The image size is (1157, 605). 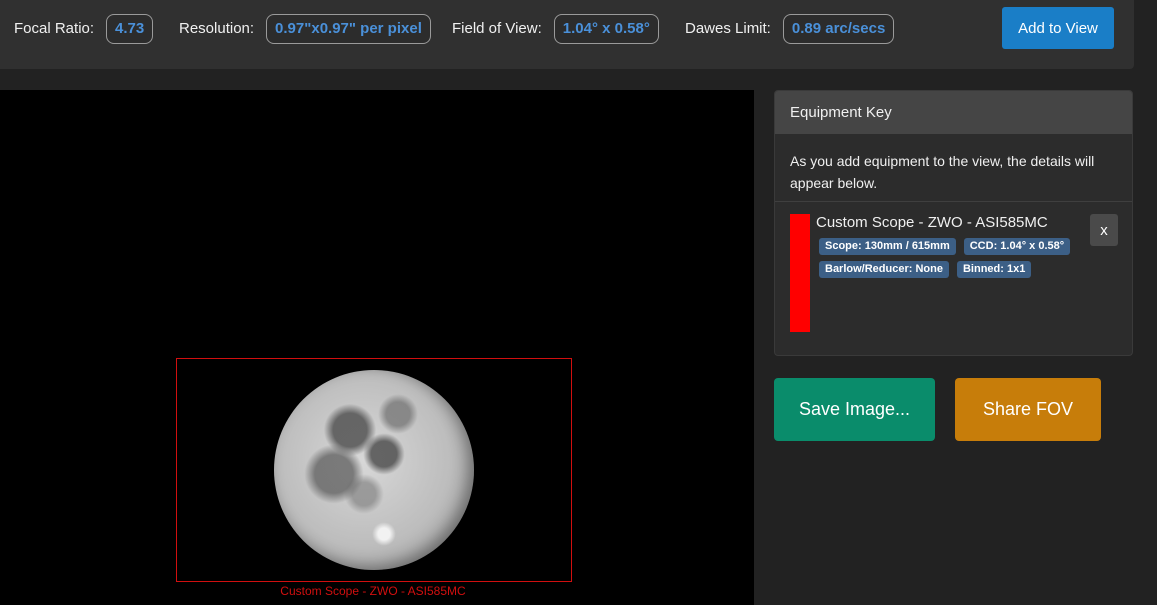 I want to click on moon-image, so click(x=374, y=470).